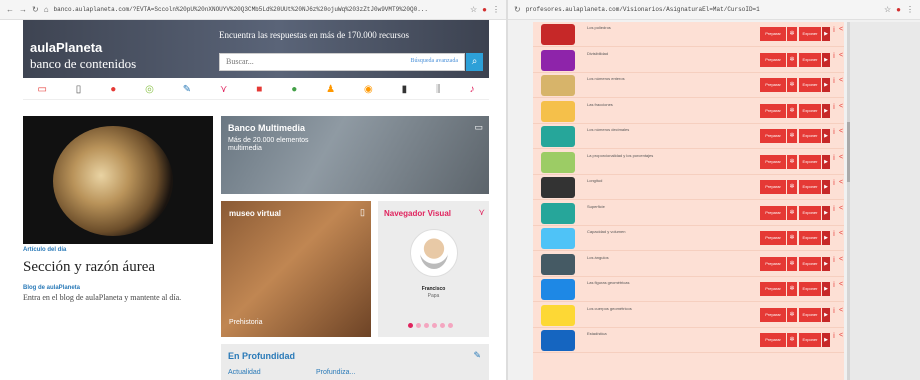 The image size is (920, 380). I want to click on site-logo: aulaPlaneta, so click(66, 47).